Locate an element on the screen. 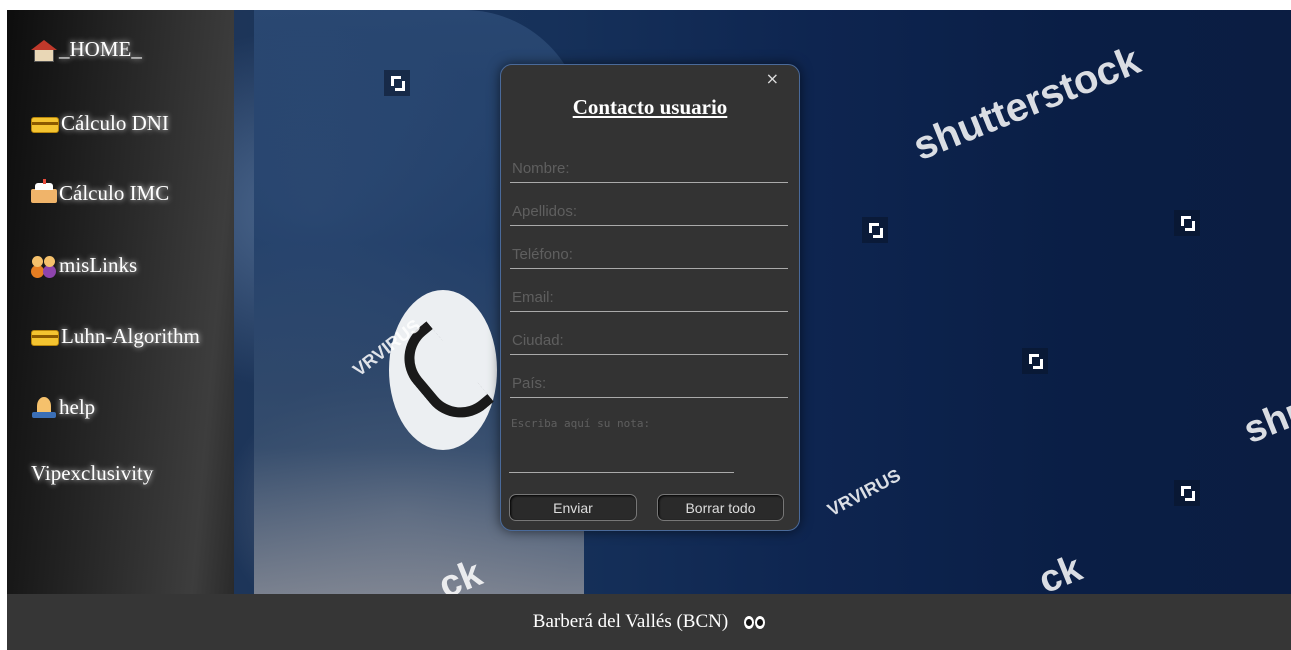 This screenshot has height=650, width=1291. sidebar-item-luhn-algorithm: Luhn-Algorithm is located at coordinates (115, 336).